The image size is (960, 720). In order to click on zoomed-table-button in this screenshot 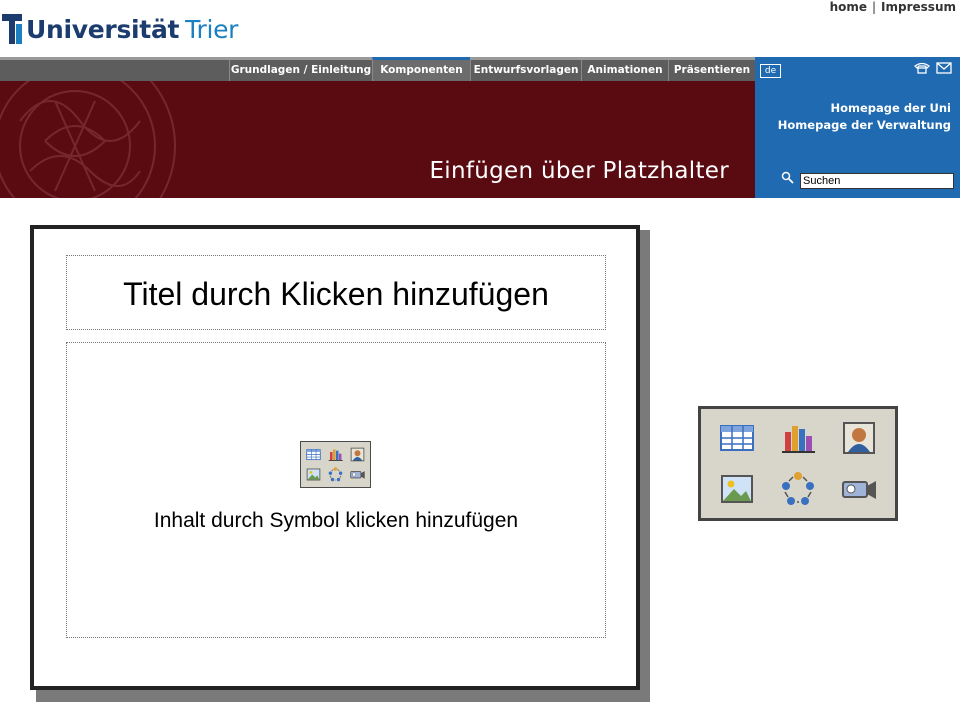, I will do `click(737, 438)`.